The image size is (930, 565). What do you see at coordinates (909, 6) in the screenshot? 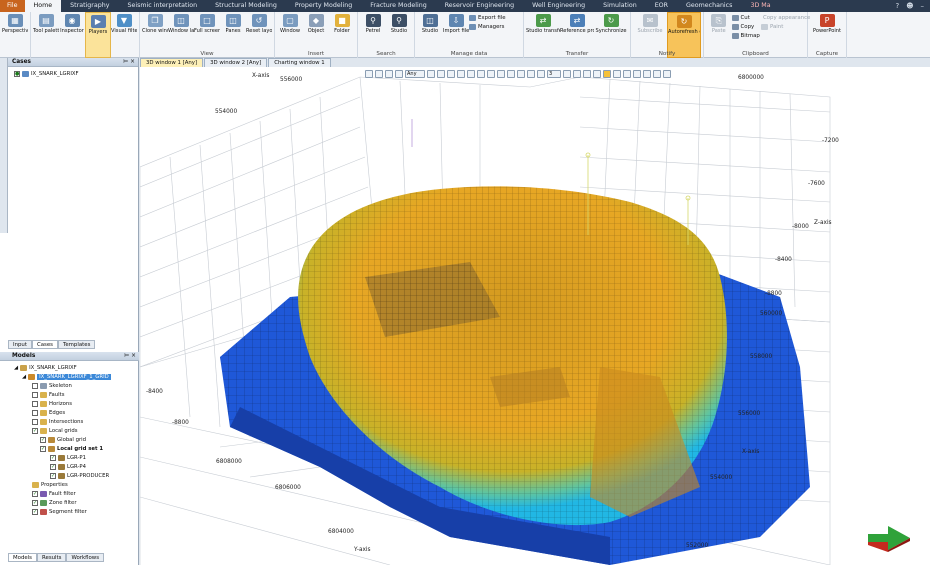
I see `user-icon: ☻` at bounding box center [909, 6].